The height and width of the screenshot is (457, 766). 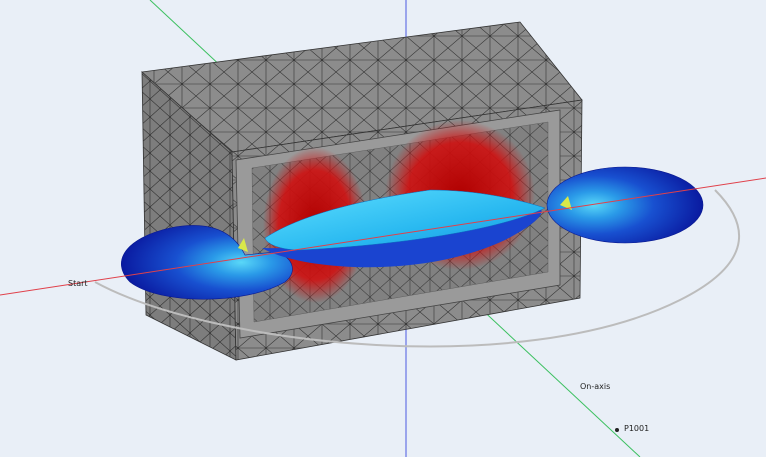 What do you see at coordinates (636, 428) in the screenshot?
I see `label-probe-p1001: P1001` at bounding box center [636, 428].